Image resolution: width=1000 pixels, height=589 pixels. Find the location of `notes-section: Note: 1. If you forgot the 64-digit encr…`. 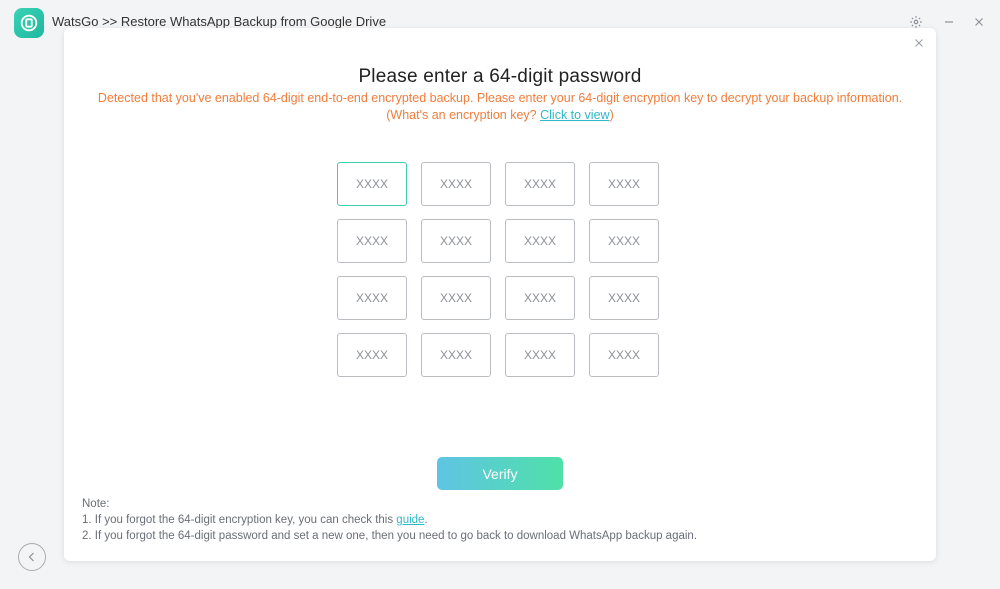

notes-section: Note: 1. If you forgot the 64-digit encr… is located at coordinates (389, 520).